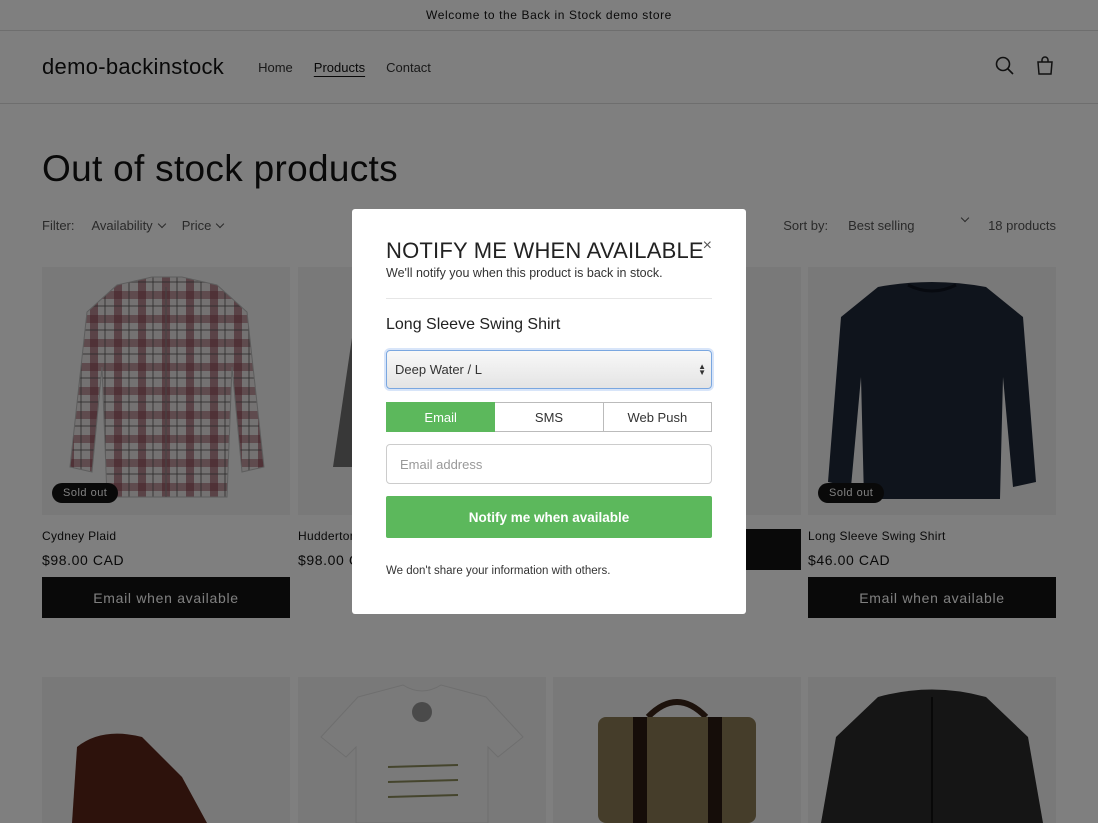  I want to click on close-icon: ×, so click(707, 246).